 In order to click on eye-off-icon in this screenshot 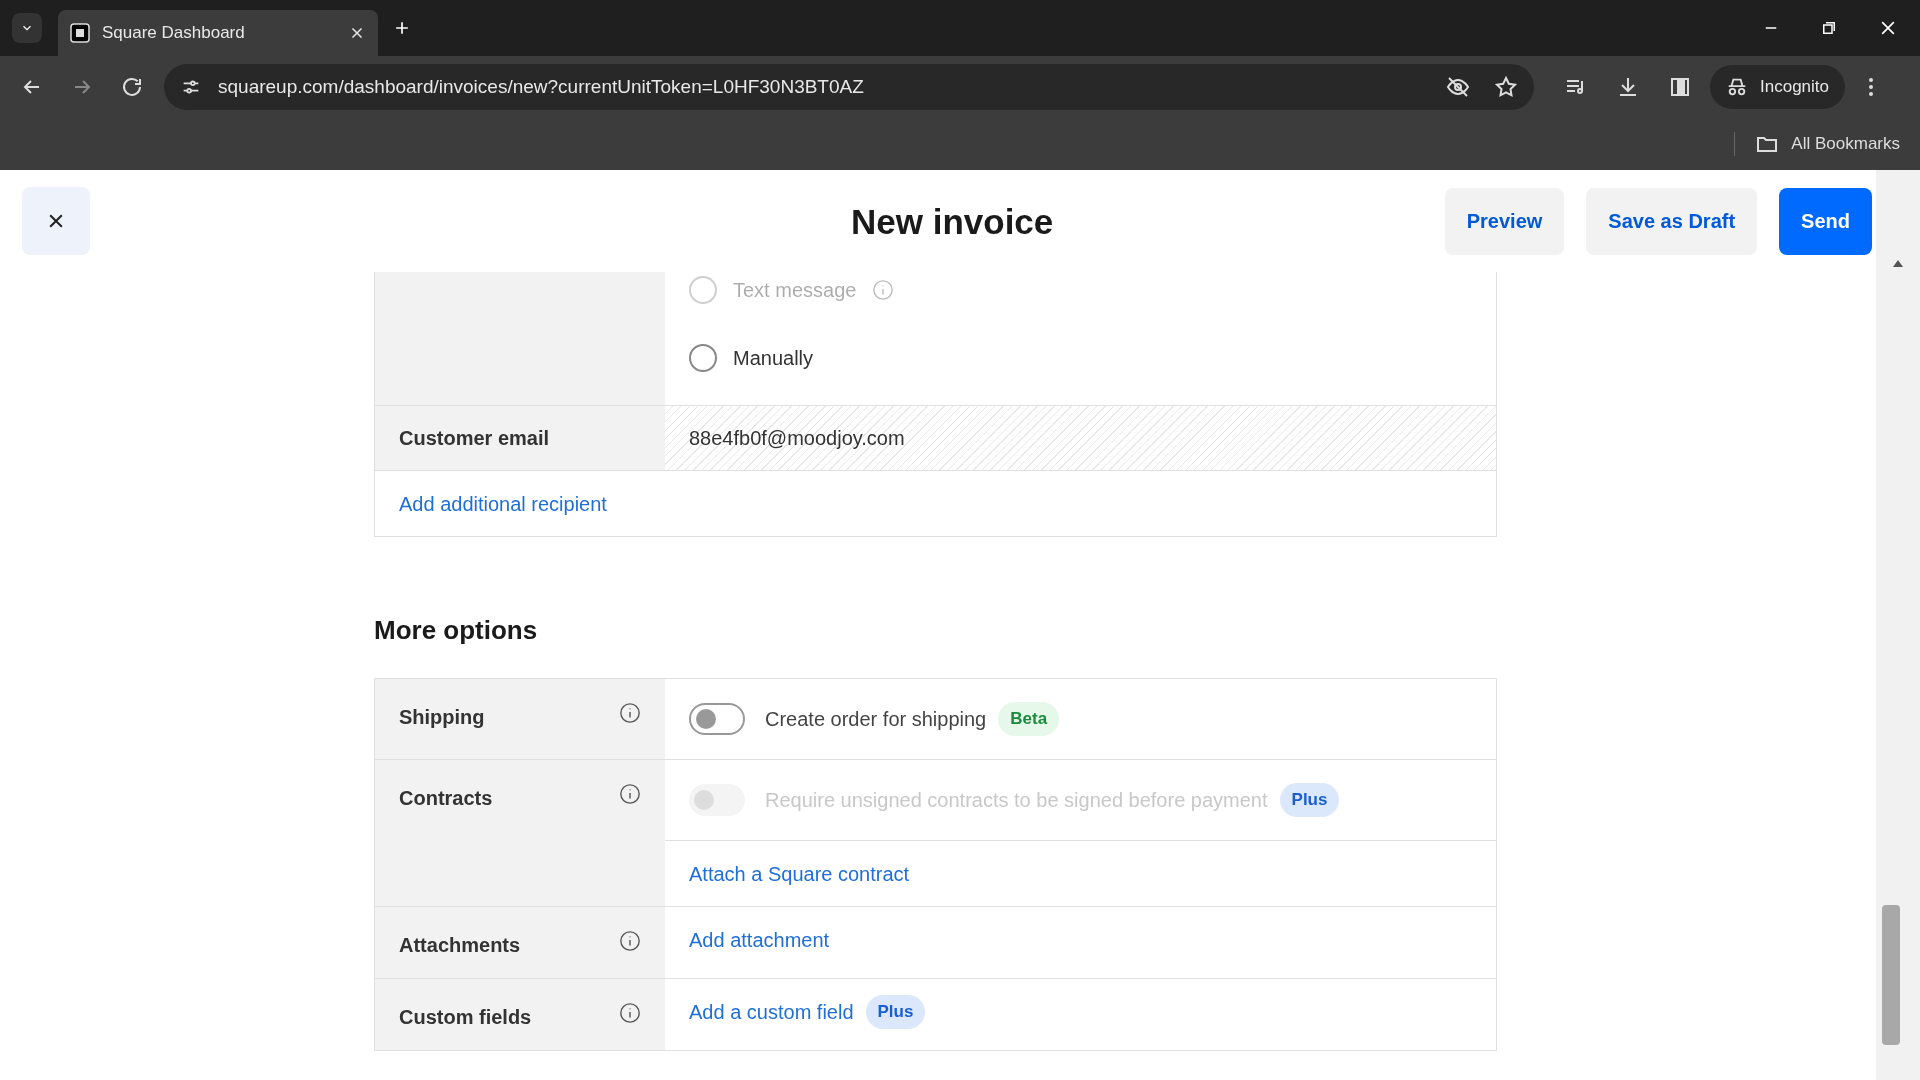, I will do `click(1458, 87)`.